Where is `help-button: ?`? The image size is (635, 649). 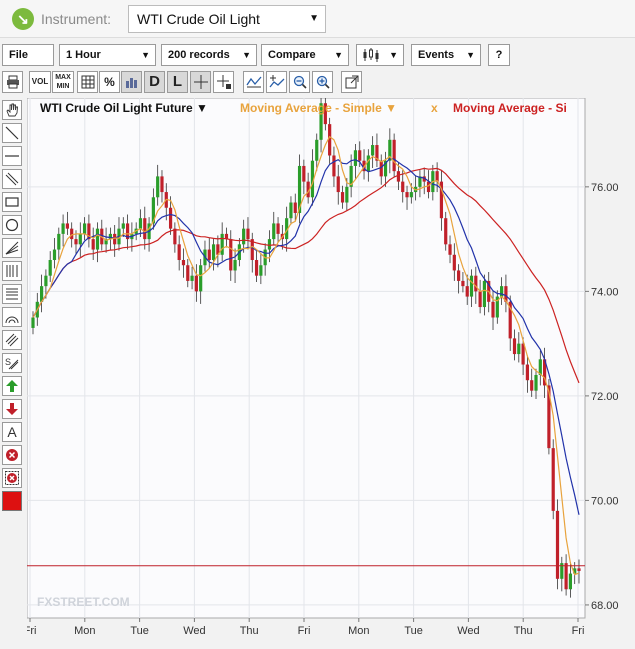
help-button: ? is located at coordinates (499, 55).